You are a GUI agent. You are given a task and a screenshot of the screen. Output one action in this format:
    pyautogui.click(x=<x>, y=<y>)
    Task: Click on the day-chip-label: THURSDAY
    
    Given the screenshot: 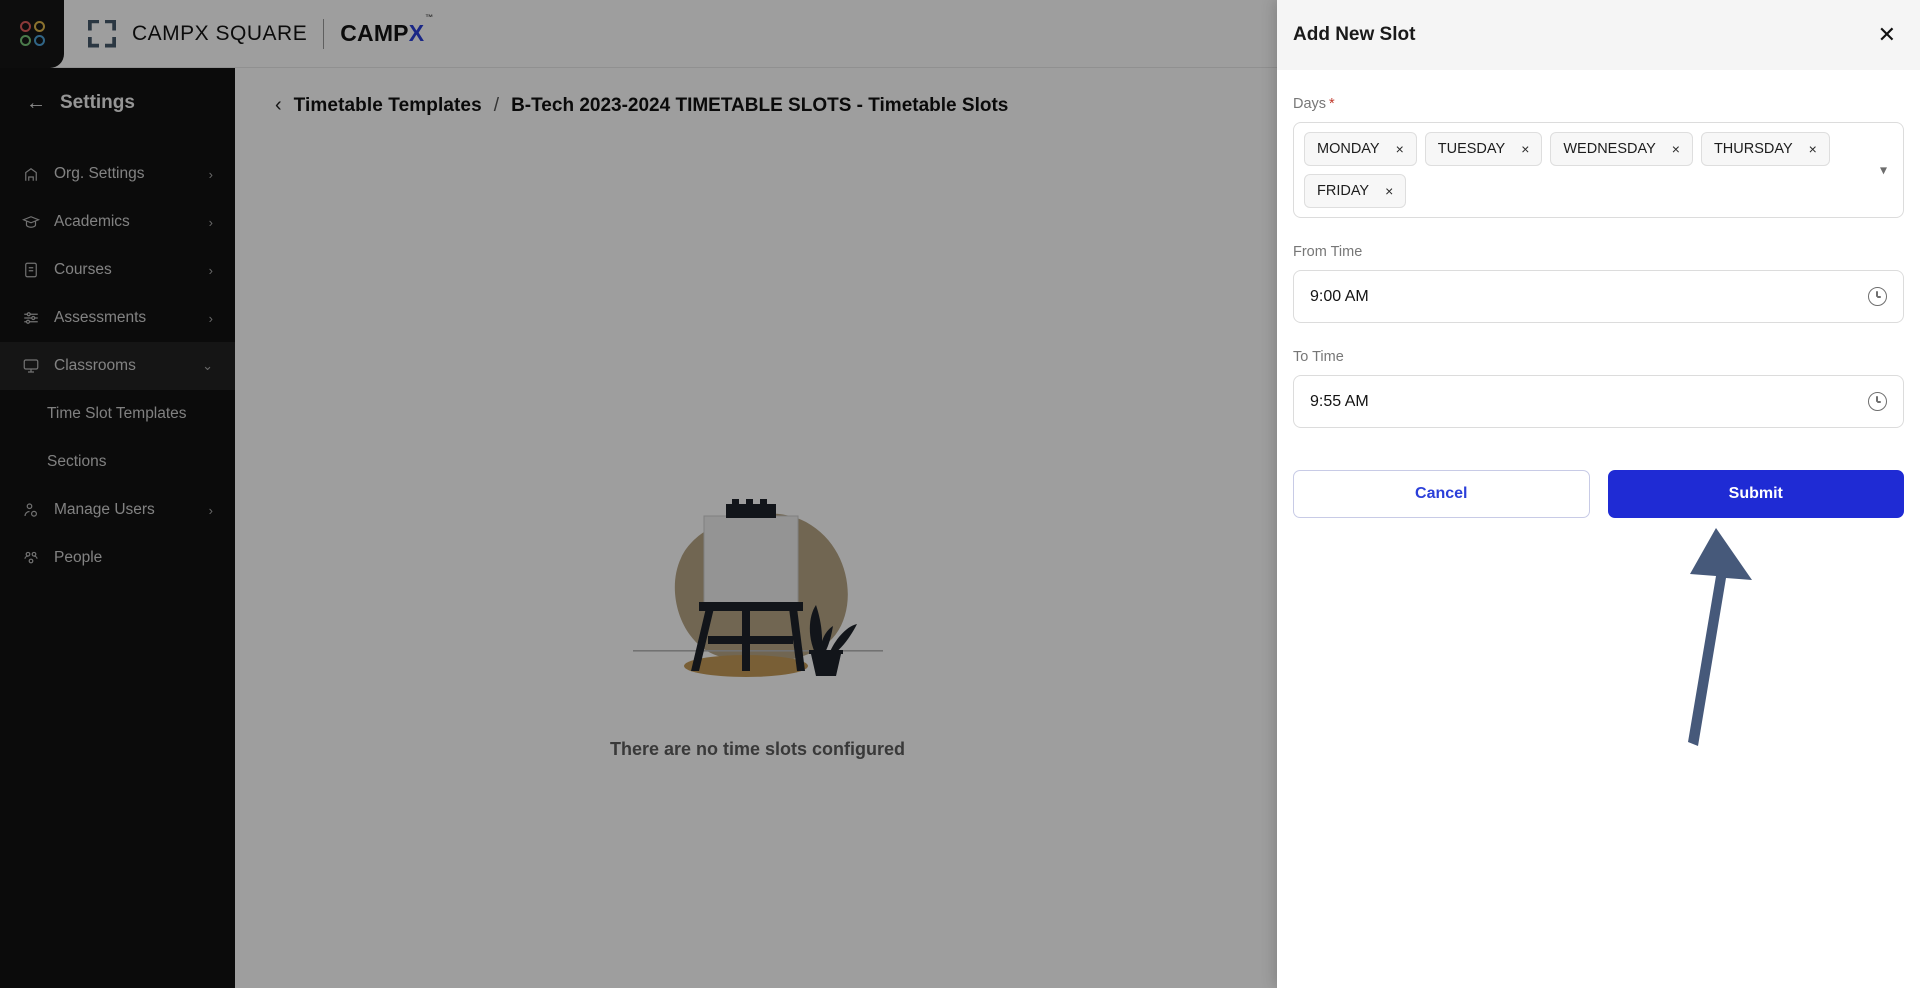 What is the action you would take?
    pyautogui.click(x=1753, y=149)
    